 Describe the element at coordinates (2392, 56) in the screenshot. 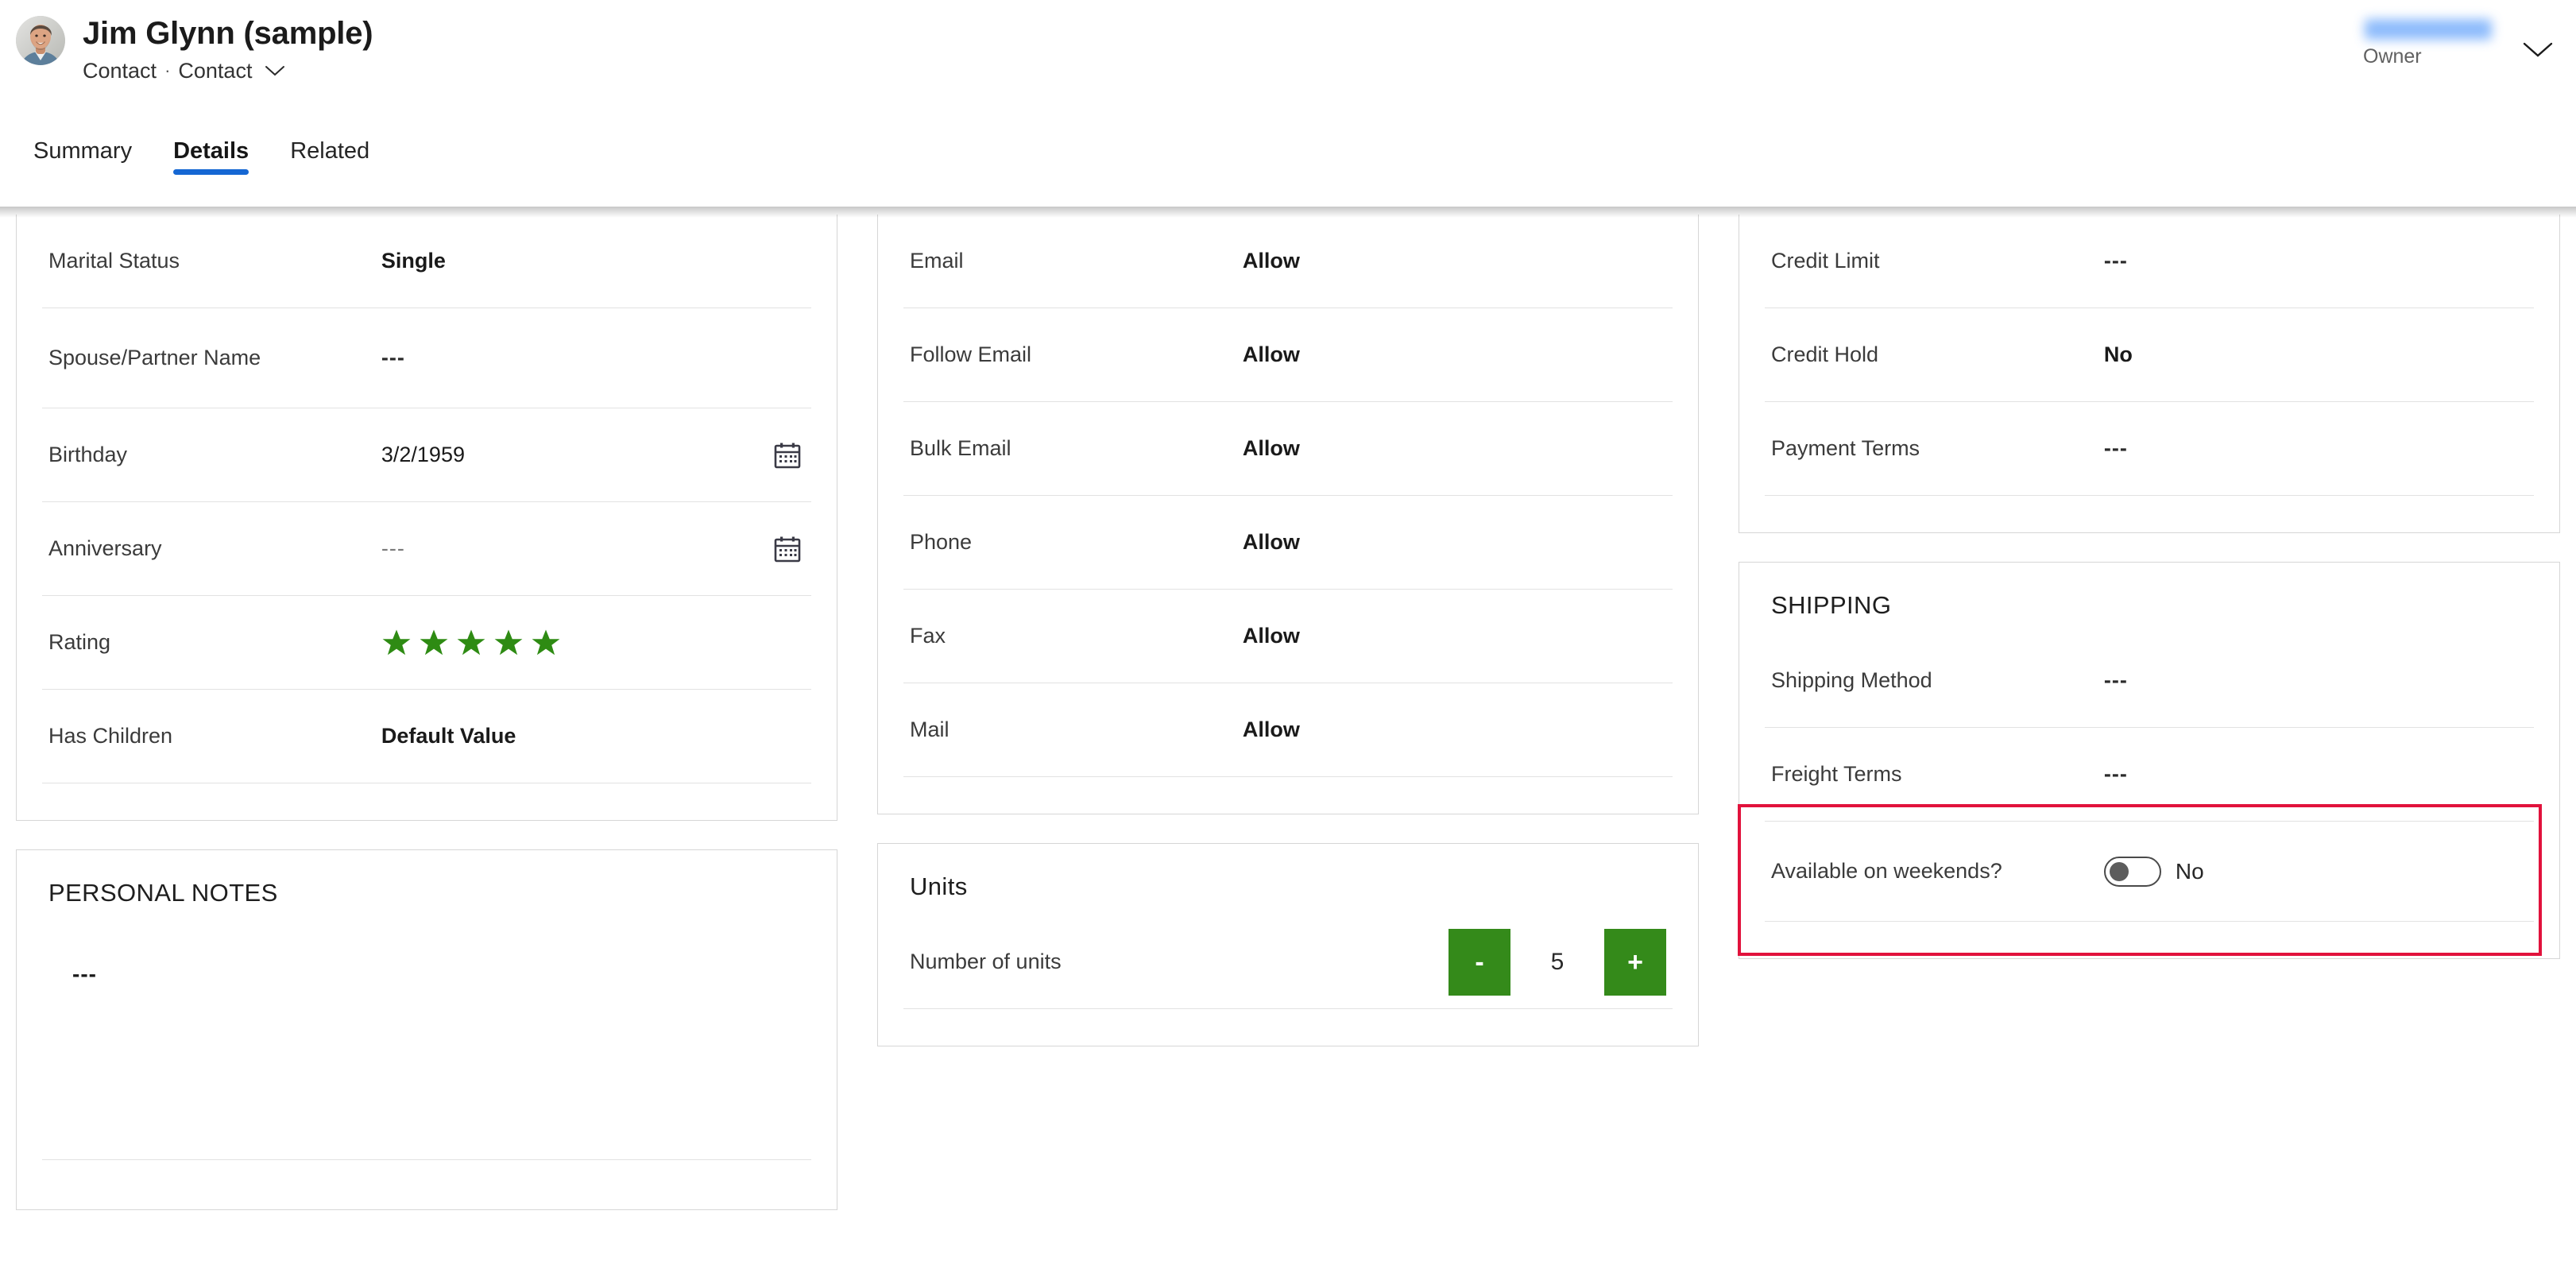

I see `owner-label: Owner` at that location.